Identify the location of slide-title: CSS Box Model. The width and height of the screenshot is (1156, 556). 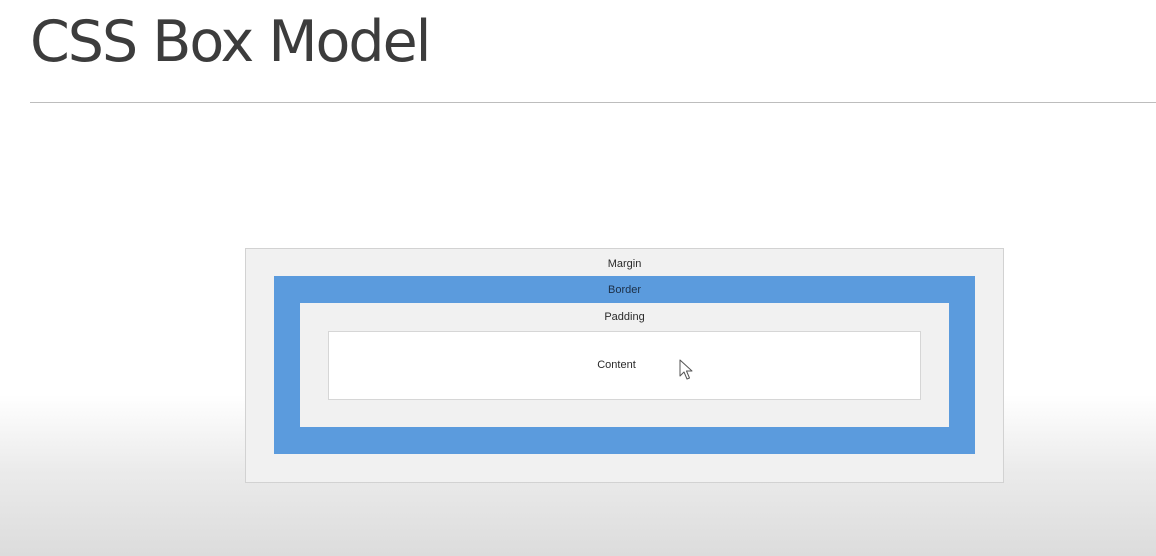
(230, 42).